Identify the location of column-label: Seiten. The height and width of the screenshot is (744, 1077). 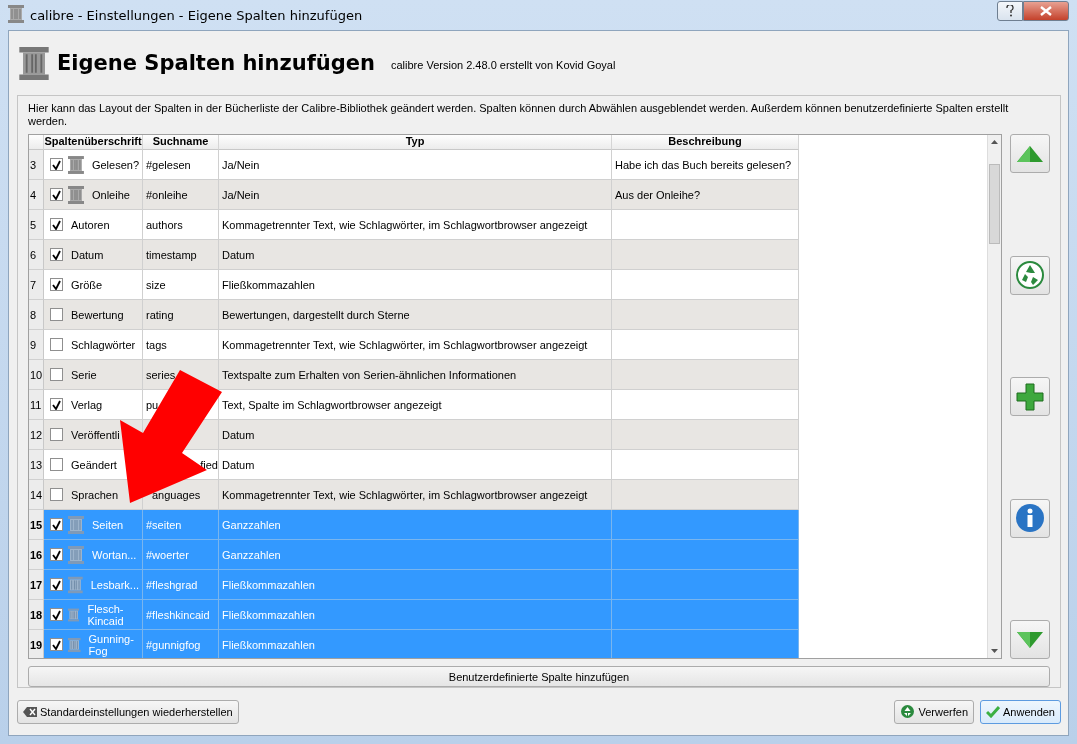
(108, 524).